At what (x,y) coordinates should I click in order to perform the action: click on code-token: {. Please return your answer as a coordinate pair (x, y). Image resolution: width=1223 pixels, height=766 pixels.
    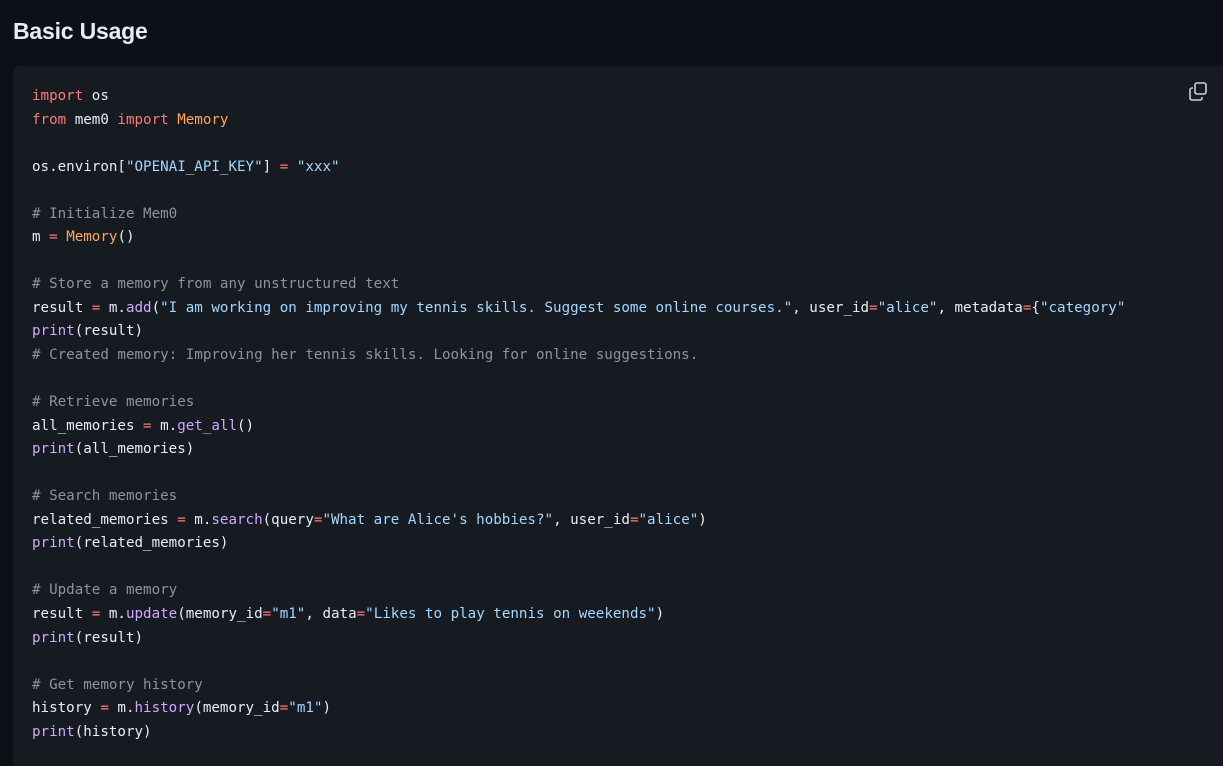
    Looking at the image, I should click on (1035, 307).